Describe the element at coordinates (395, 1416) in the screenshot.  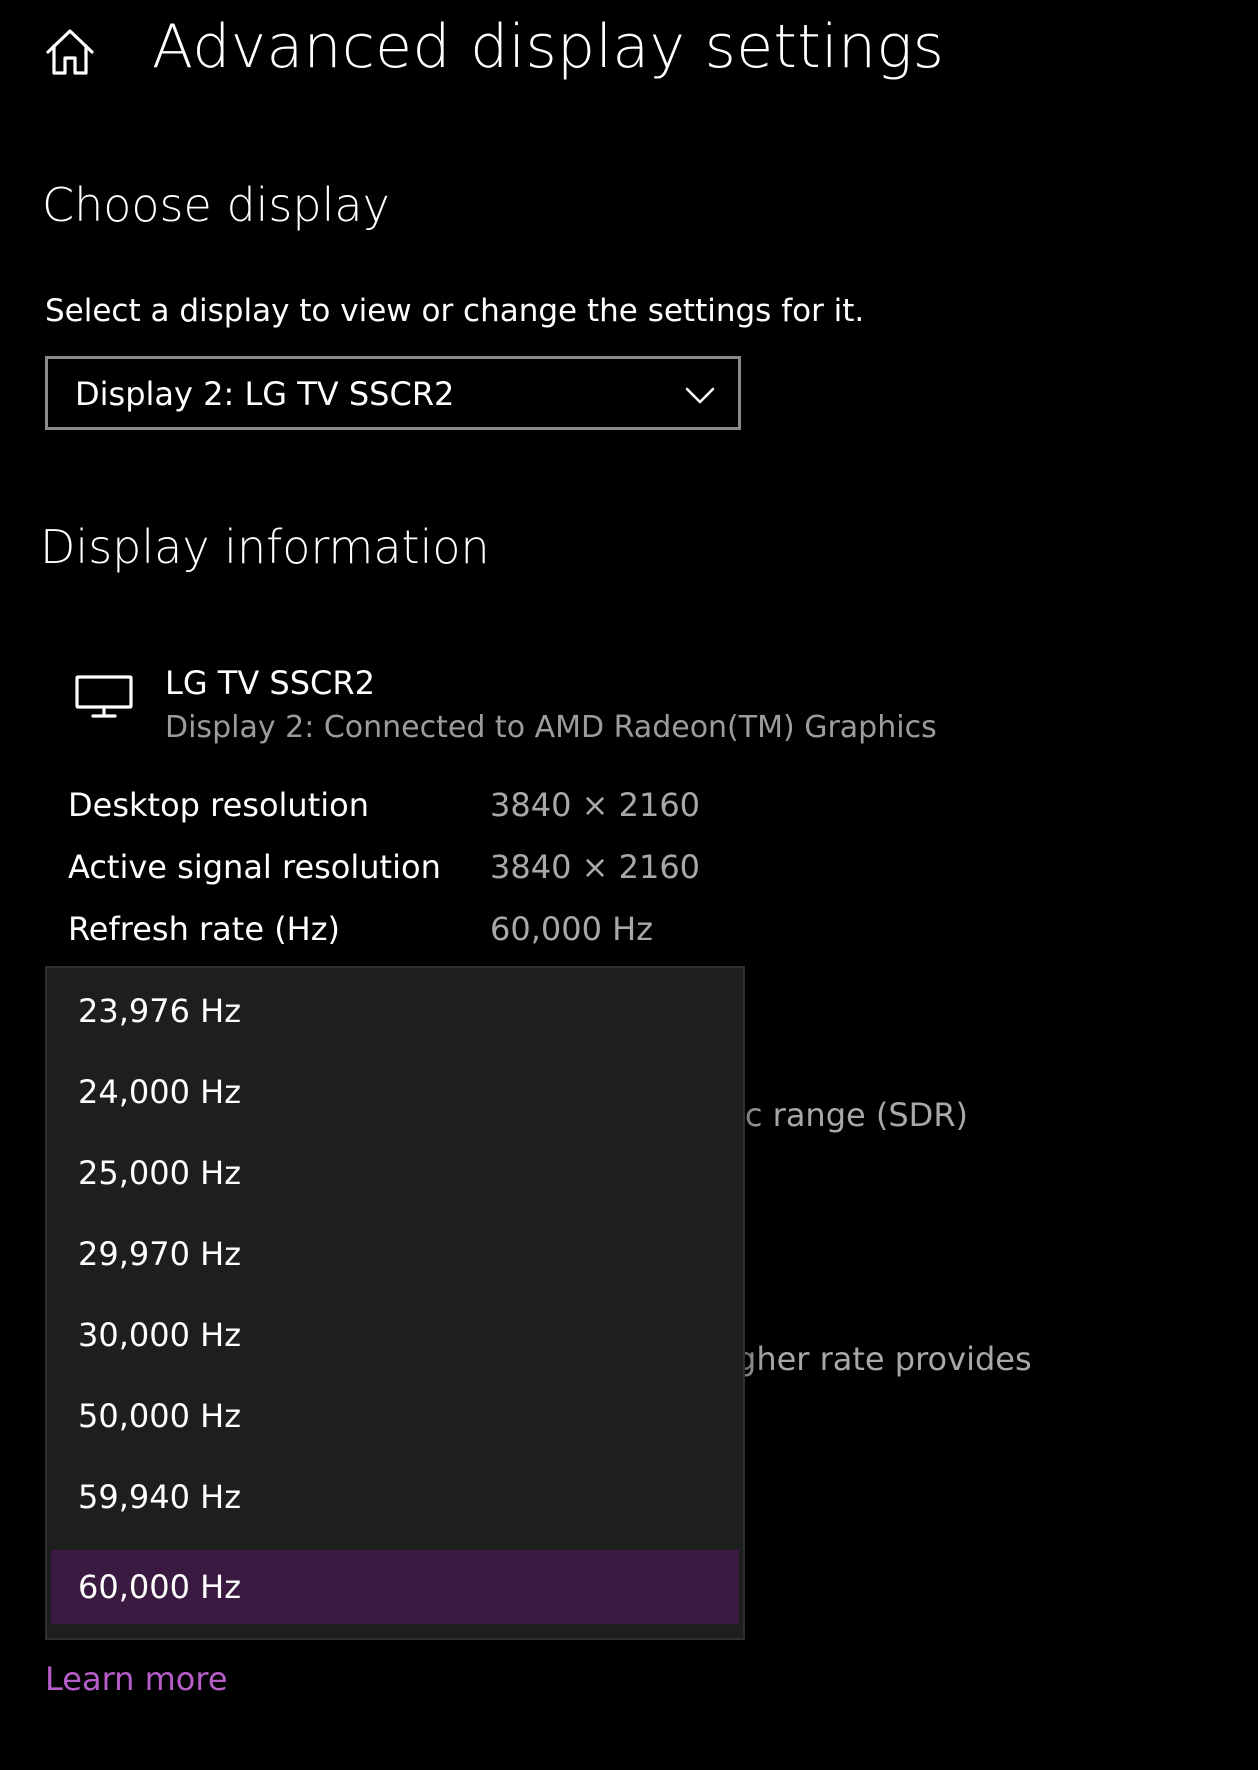
I see `refresh-rate-option: 50,000 Hz` at that location.